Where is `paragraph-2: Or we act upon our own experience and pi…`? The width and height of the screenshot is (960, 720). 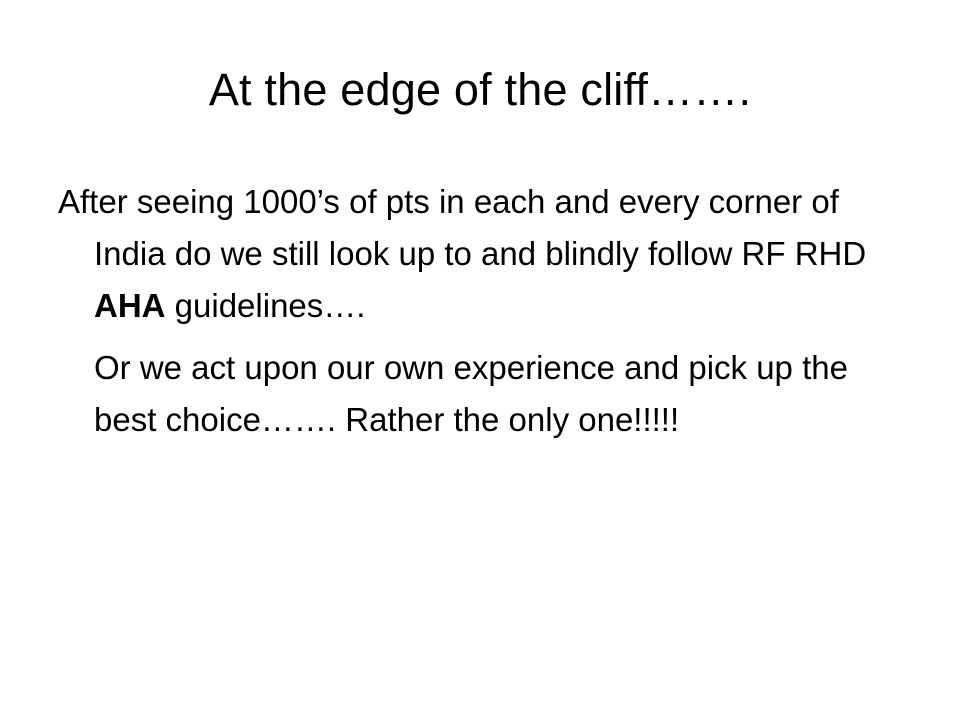
paragraph-2: Or we act upon our own experience and pi… is located at coordinates (471, 393).